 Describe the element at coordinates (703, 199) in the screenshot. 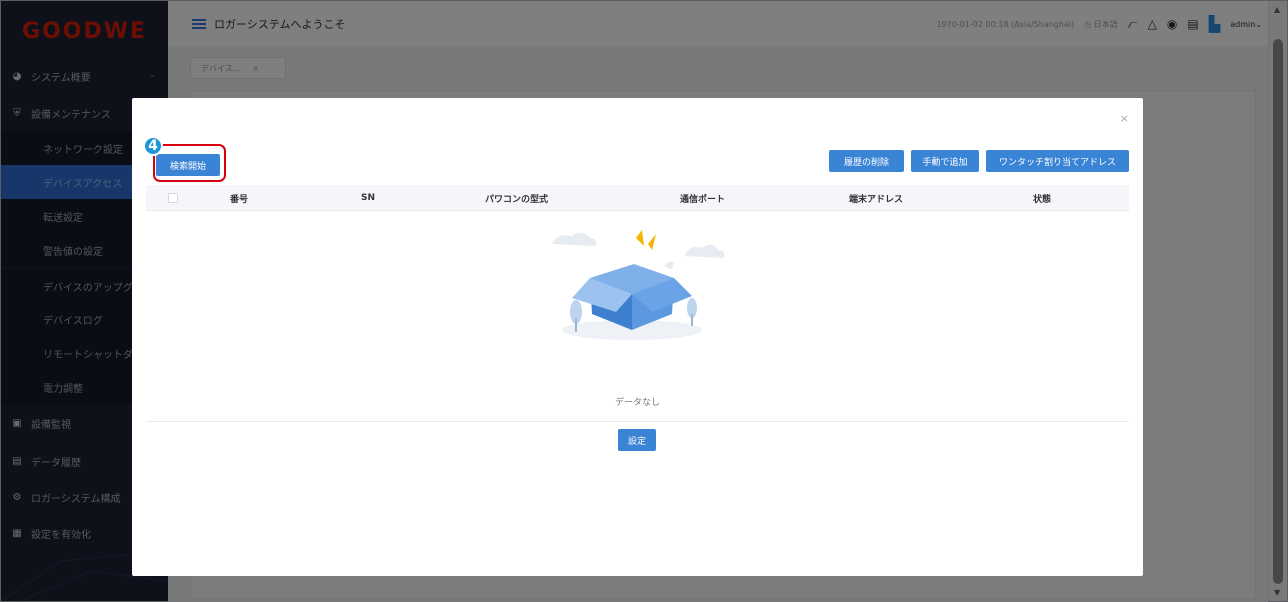

I see `column-header-port: 通信ポート` at that location.